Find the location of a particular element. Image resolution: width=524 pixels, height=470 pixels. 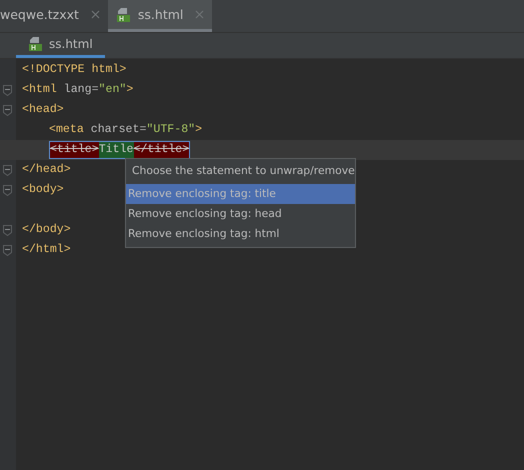

close-icon is located at coordinates (95, 14).